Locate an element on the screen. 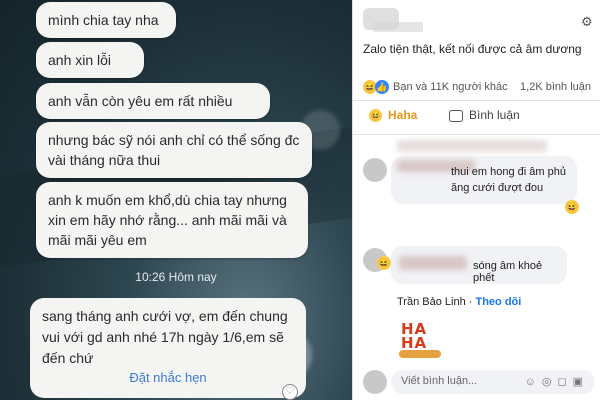  chat-message-text: anh xin lỗi is located at coordinates (80, 60).